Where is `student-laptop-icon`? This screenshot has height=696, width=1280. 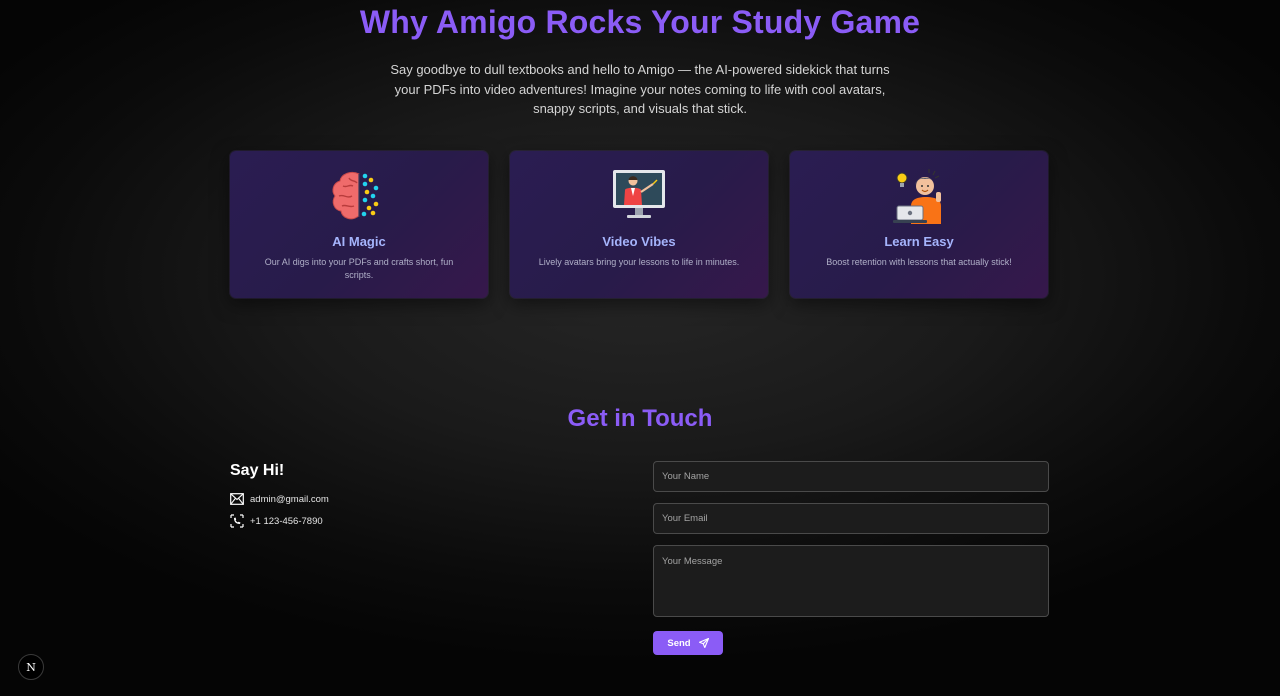 student-laptop-icon is located at coordinates (917, 196).